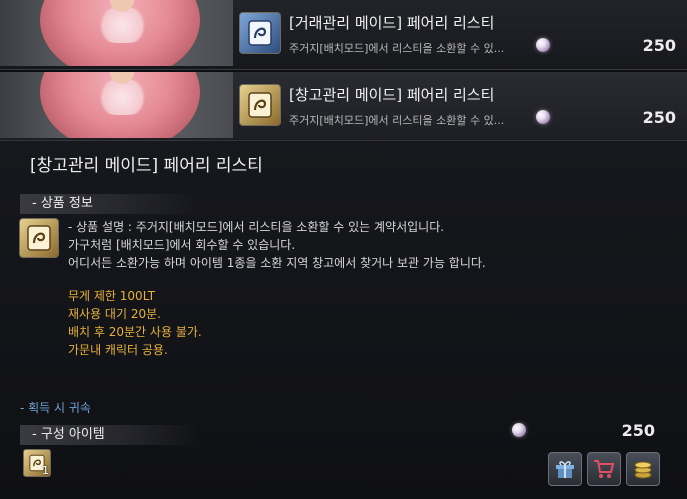 Image resolution: width=687 pixels, height=499 pixels. Describe the element at coordinates (182, 245) in the screenshot. I see `description-line: 가구처럼 [배치모드]에서 회수할 수 있습니다.` at that location.